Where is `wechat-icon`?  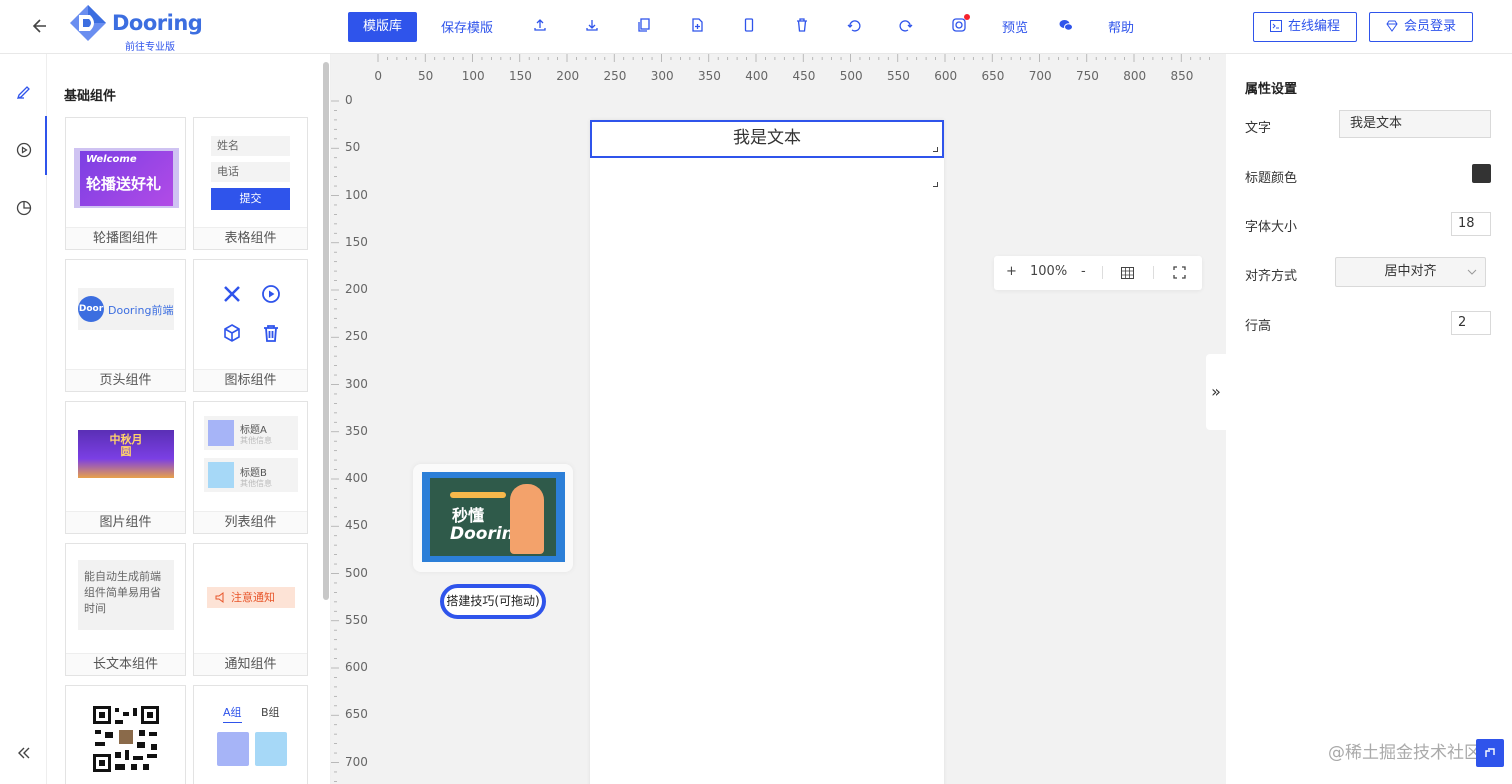 wechat-icon is located at coordinates (1066, 25).